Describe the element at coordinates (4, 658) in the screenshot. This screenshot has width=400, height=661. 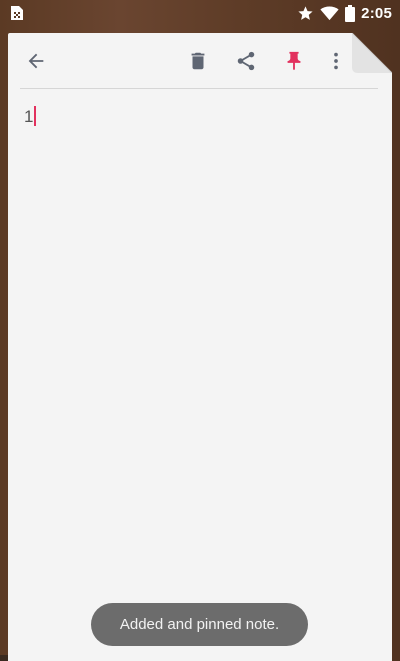
I see `bottom-edge` at that location.